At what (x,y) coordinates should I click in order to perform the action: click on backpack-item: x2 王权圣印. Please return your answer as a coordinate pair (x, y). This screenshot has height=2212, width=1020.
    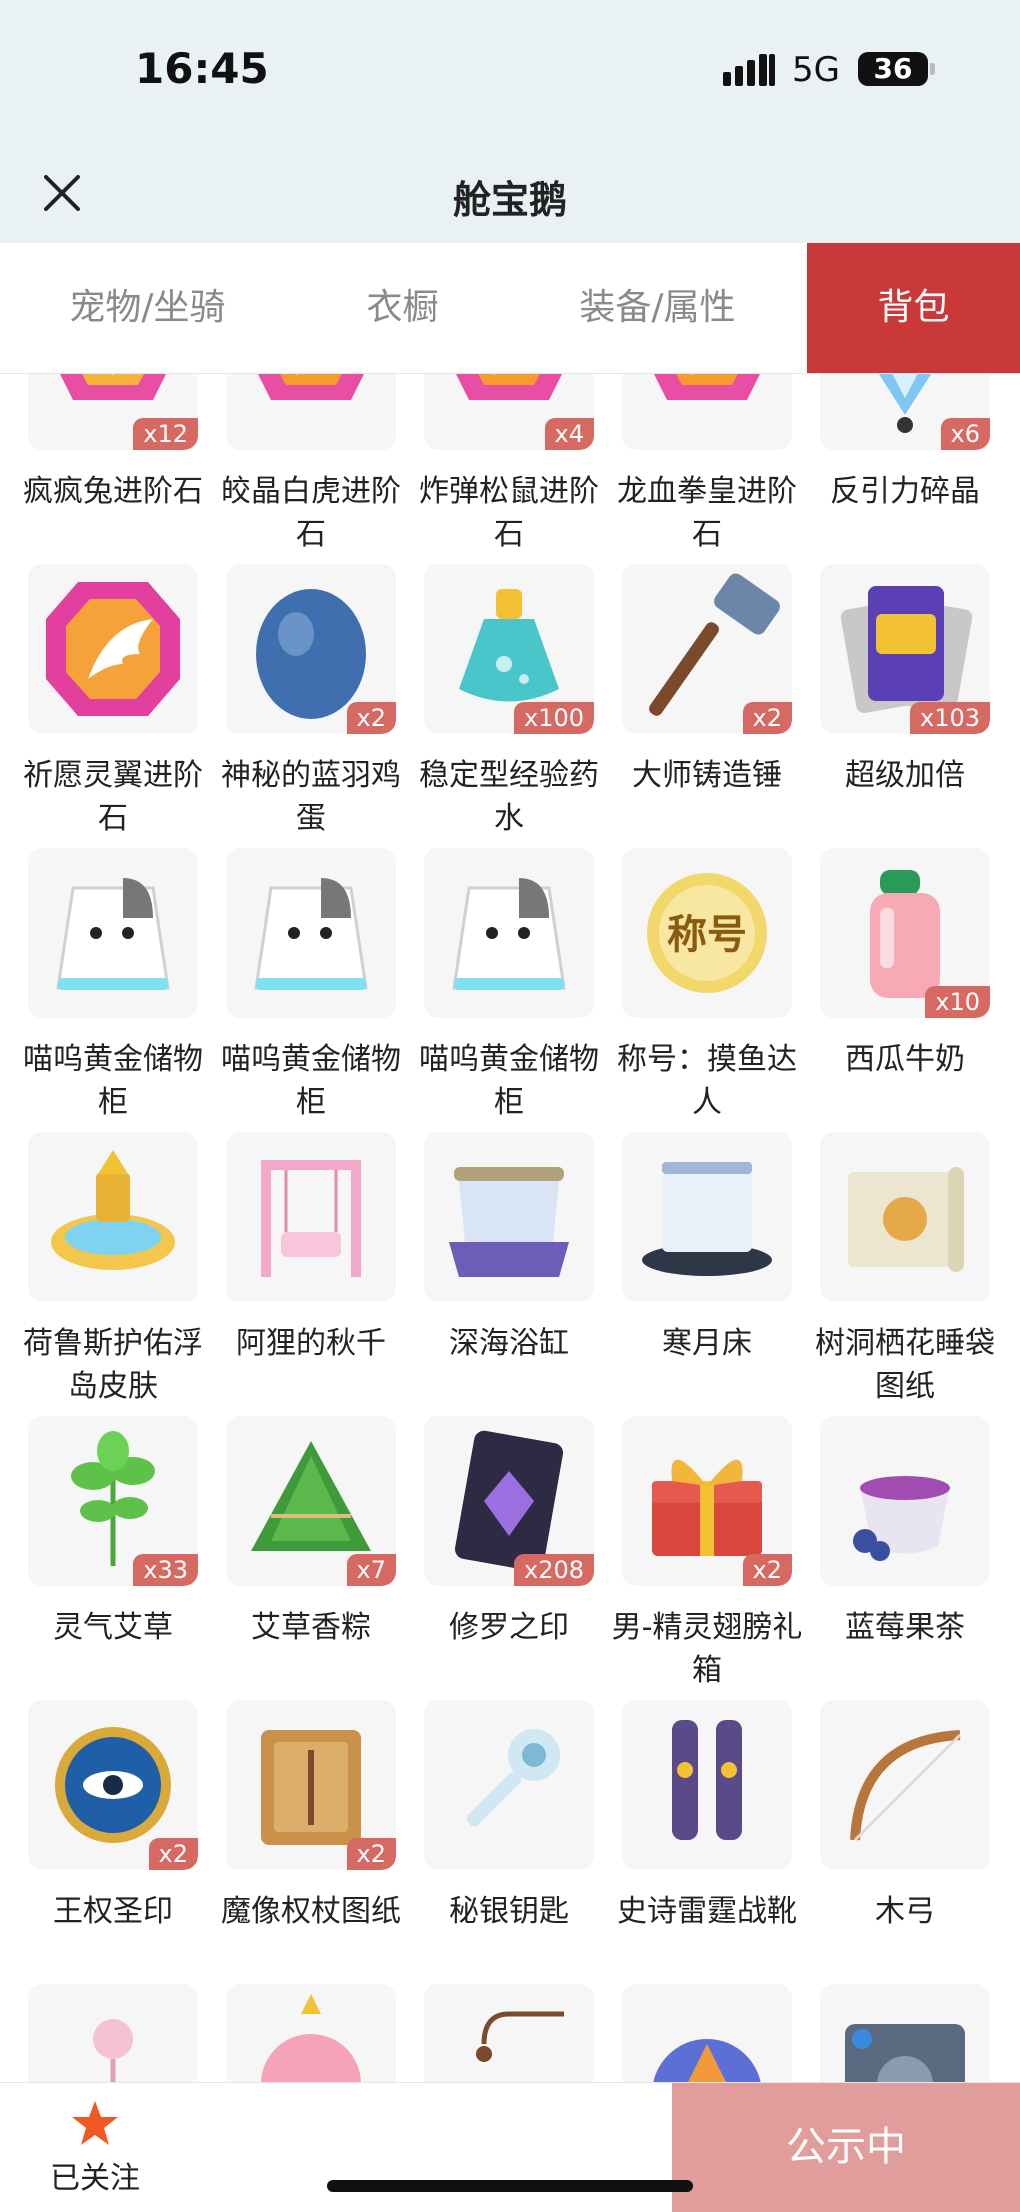
    Looking at the image, I should click on (99, 1835).